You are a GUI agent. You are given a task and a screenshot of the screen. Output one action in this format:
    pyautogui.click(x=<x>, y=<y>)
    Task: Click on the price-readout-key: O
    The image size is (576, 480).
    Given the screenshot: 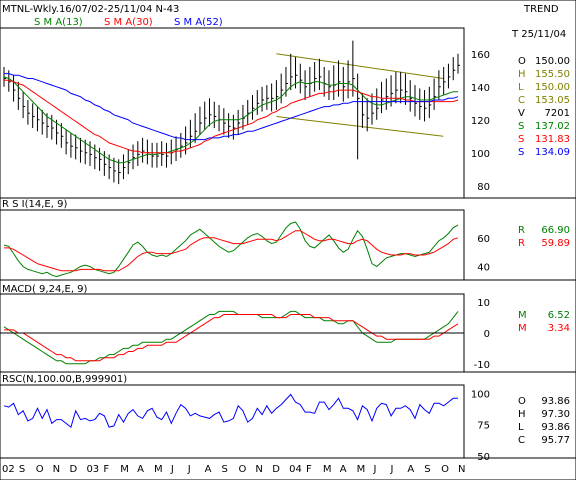 What is the action you would take?
    pyautogui.click(x=522, y=61)
    